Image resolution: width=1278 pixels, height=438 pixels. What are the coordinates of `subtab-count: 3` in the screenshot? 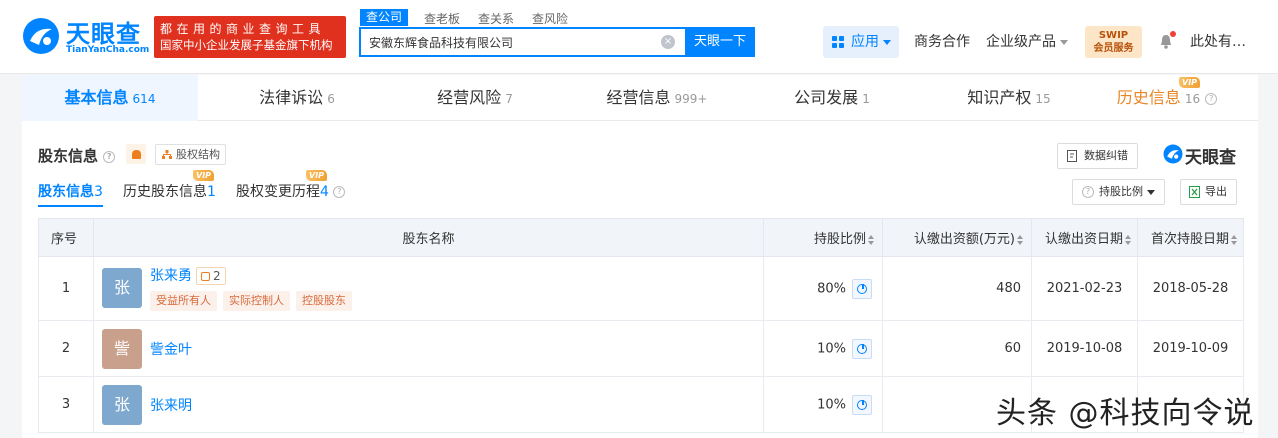 It's located at (98, 192).